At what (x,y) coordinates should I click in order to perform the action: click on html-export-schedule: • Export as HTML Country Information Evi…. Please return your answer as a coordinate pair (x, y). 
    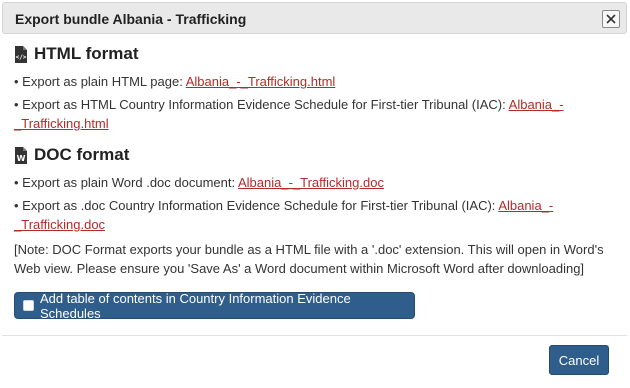
    Looking at the image, I should click on (314, 105).